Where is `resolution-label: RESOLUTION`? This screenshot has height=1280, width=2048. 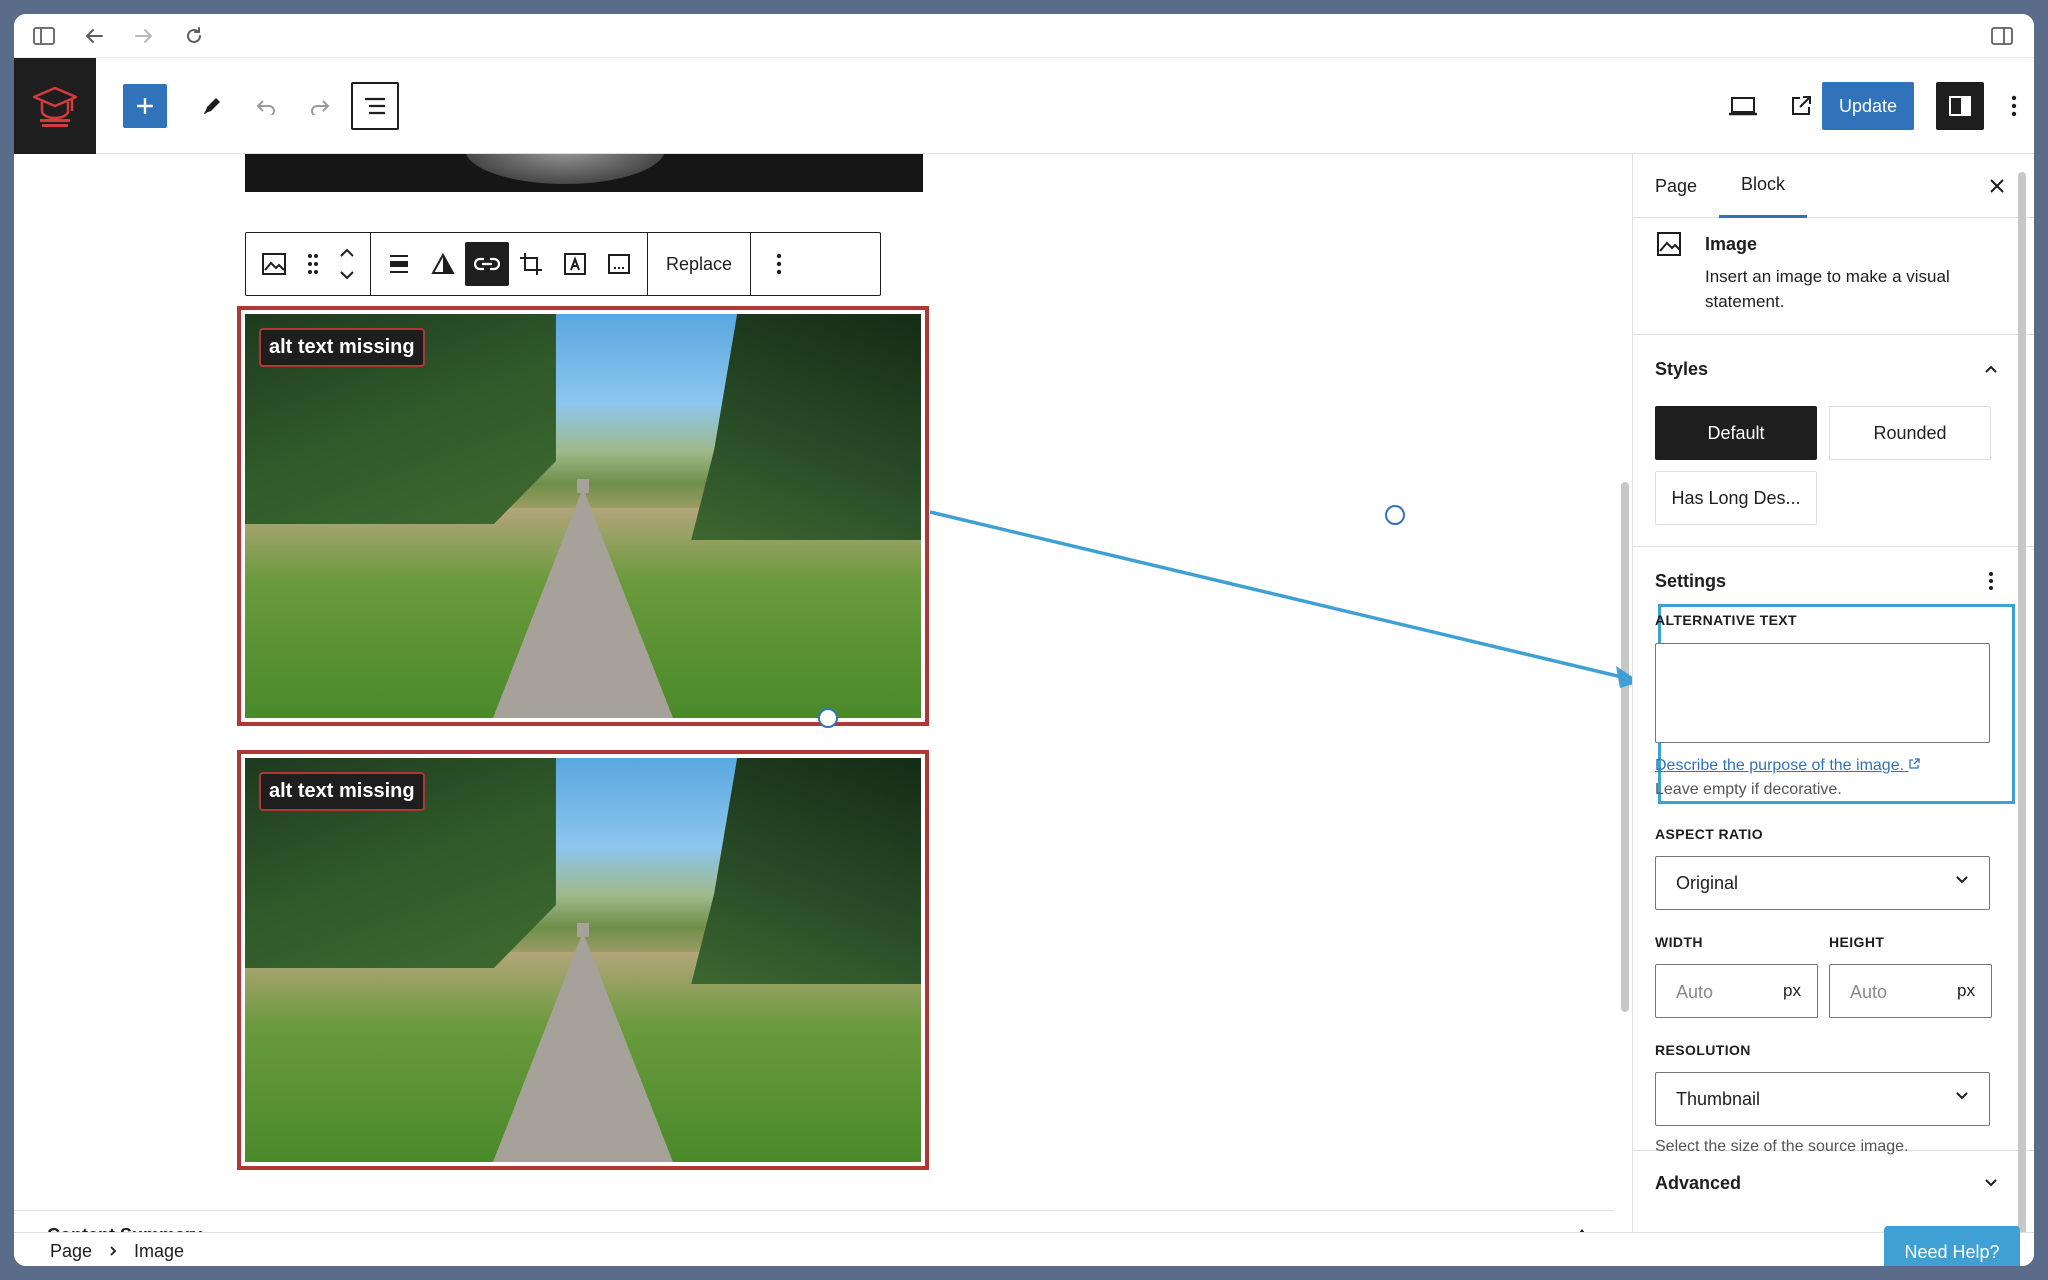 resolution-label: RESOLUTION is located at coordinates (1703, 1050).